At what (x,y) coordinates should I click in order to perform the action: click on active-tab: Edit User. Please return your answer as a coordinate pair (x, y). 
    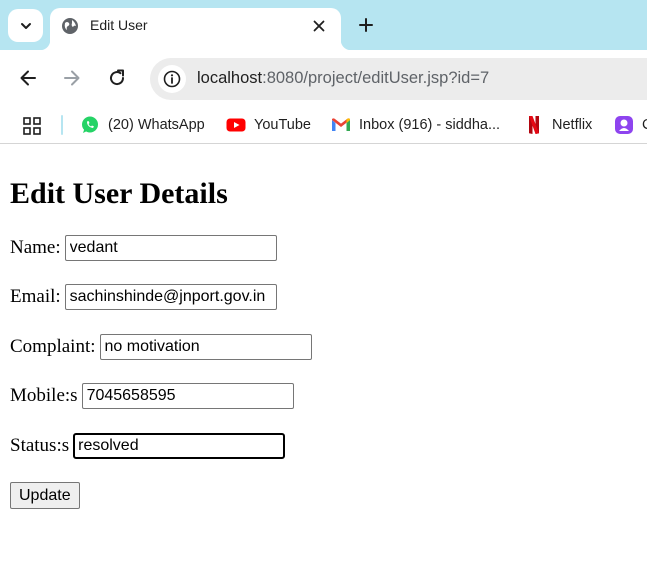
    Looking at the image, I should click on (195, 29).